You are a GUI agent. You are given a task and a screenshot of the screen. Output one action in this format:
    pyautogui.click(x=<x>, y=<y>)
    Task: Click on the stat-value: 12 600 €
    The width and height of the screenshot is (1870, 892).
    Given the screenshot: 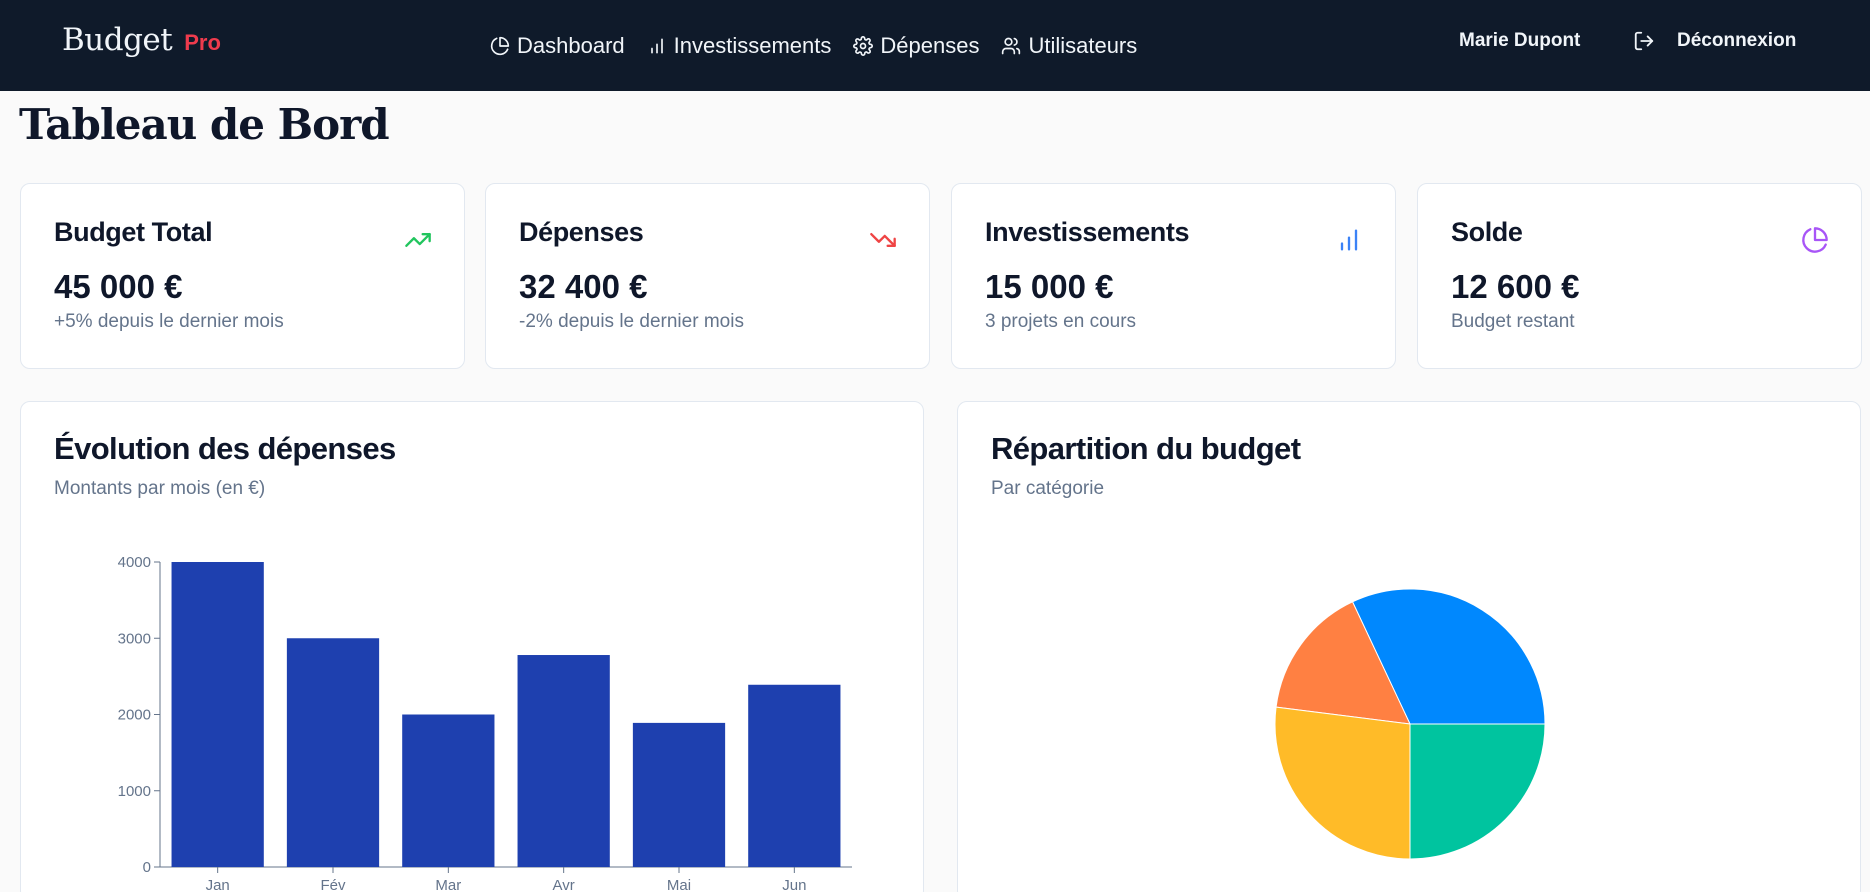 What is the action you would take?
    pyautogui.click(x=1515, y=286)
    